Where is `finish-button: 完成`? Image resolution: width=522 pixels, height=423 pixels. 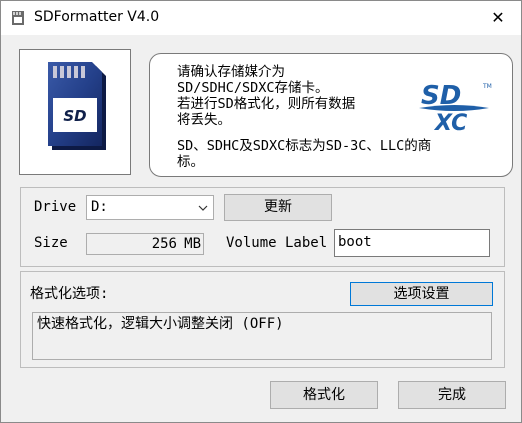
finish-button: 完成 is located at coordinates (452, 395).